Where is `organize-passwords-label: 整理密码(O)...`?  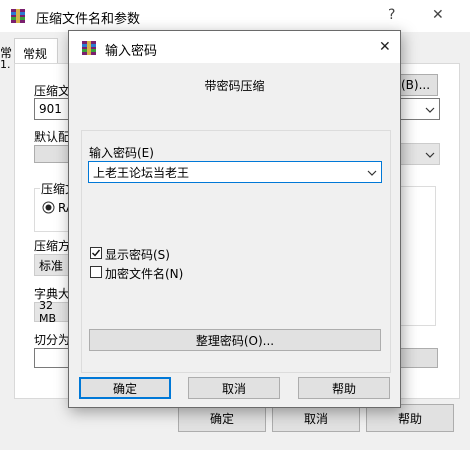 organize-passwords-label: 整理密码(O)... is located at coordinates (235, 340).